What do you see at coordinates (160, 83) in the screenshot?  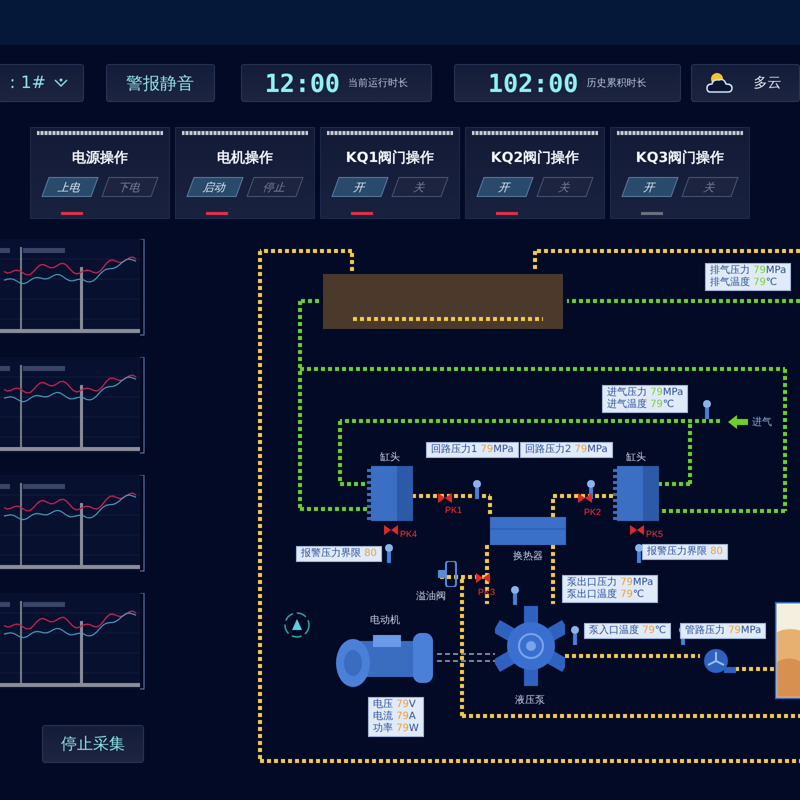 I see `mute-alarm-button: 警报静音` at bounding box center [160, 83].